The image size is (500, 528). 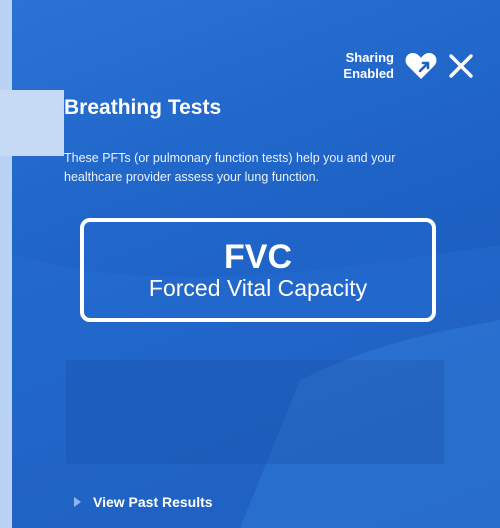 What do you see at coordinates (258, 257) in the screenshot?
I see `test-abbreviation: FVC` at bounding box center [258, 257].